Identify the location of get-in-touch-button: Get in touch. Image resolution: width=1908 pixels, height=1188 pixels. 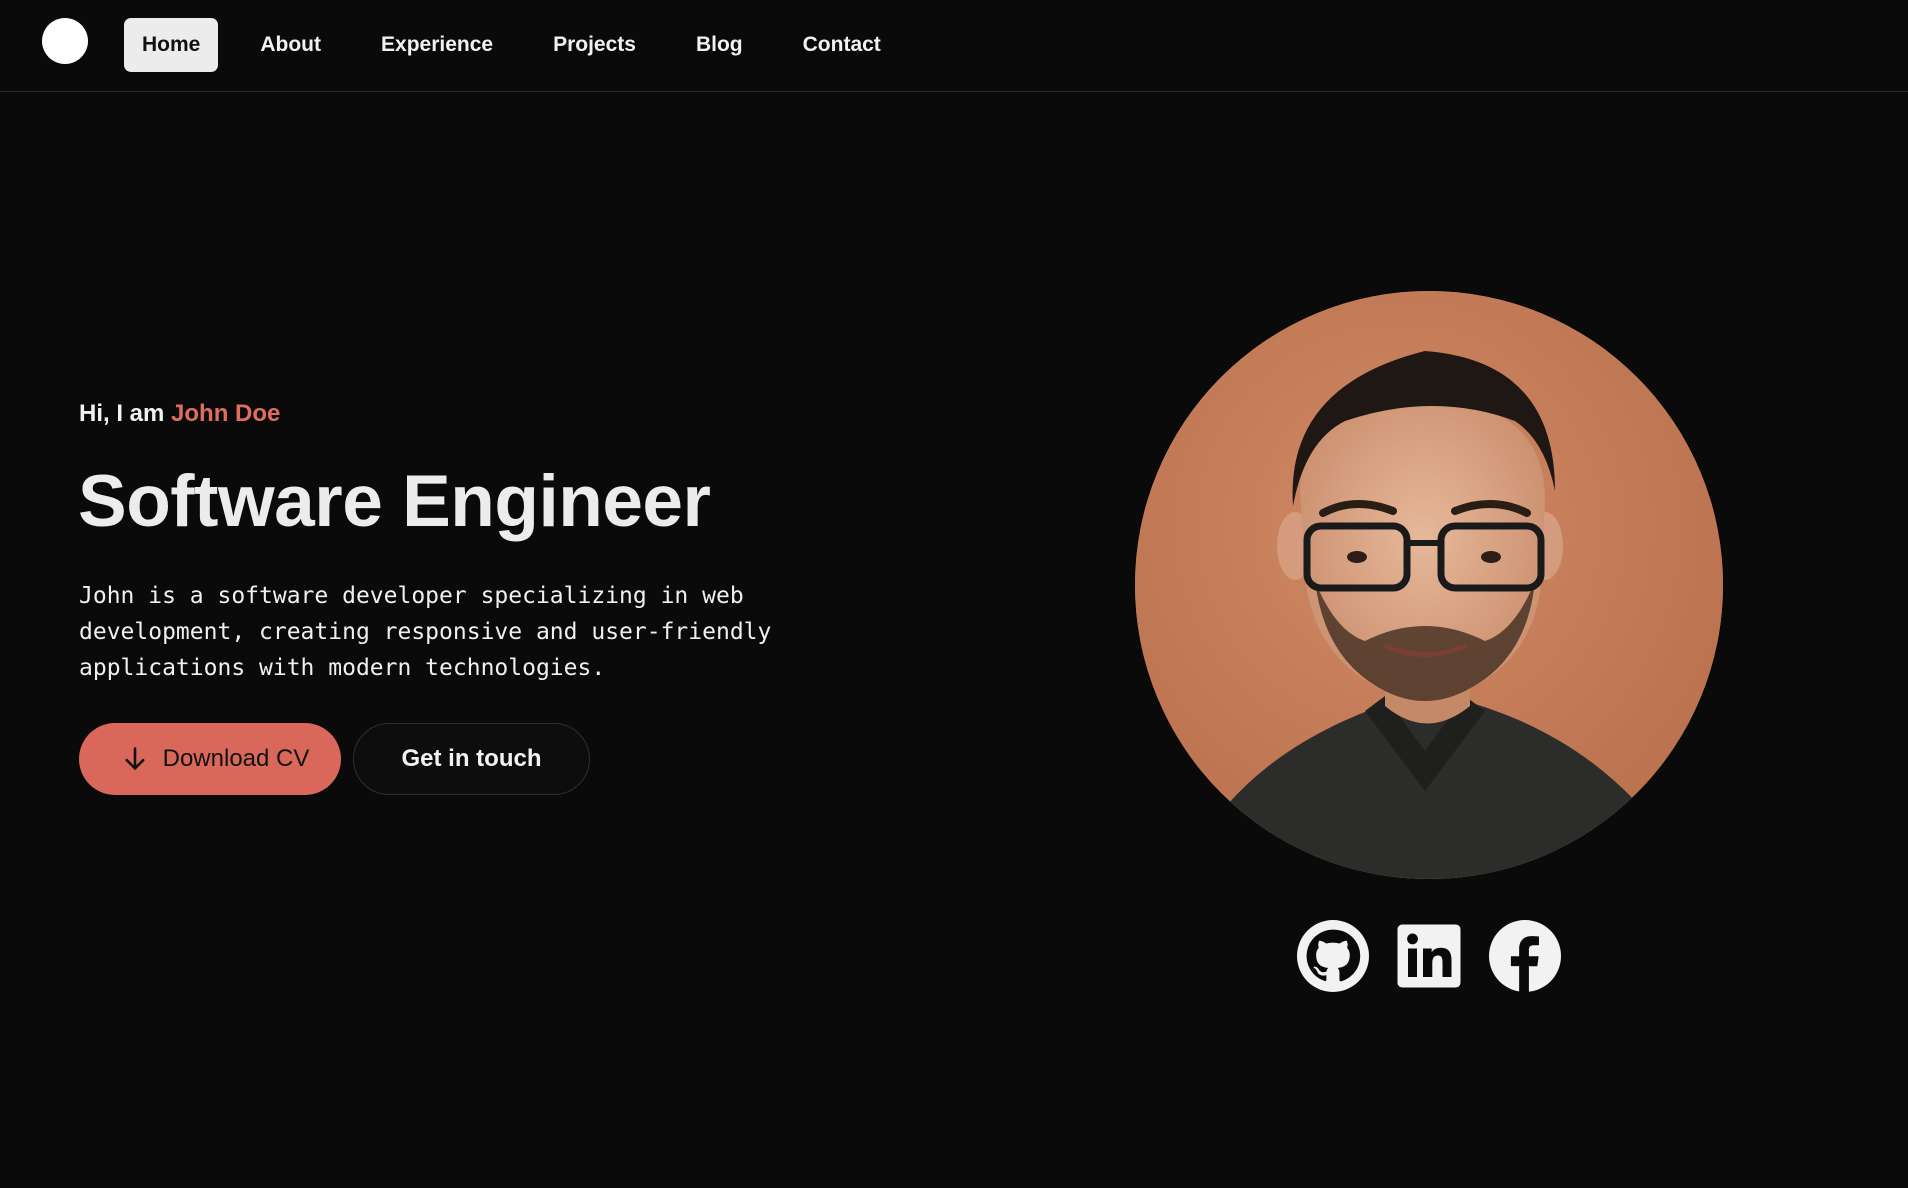
(471, 759).